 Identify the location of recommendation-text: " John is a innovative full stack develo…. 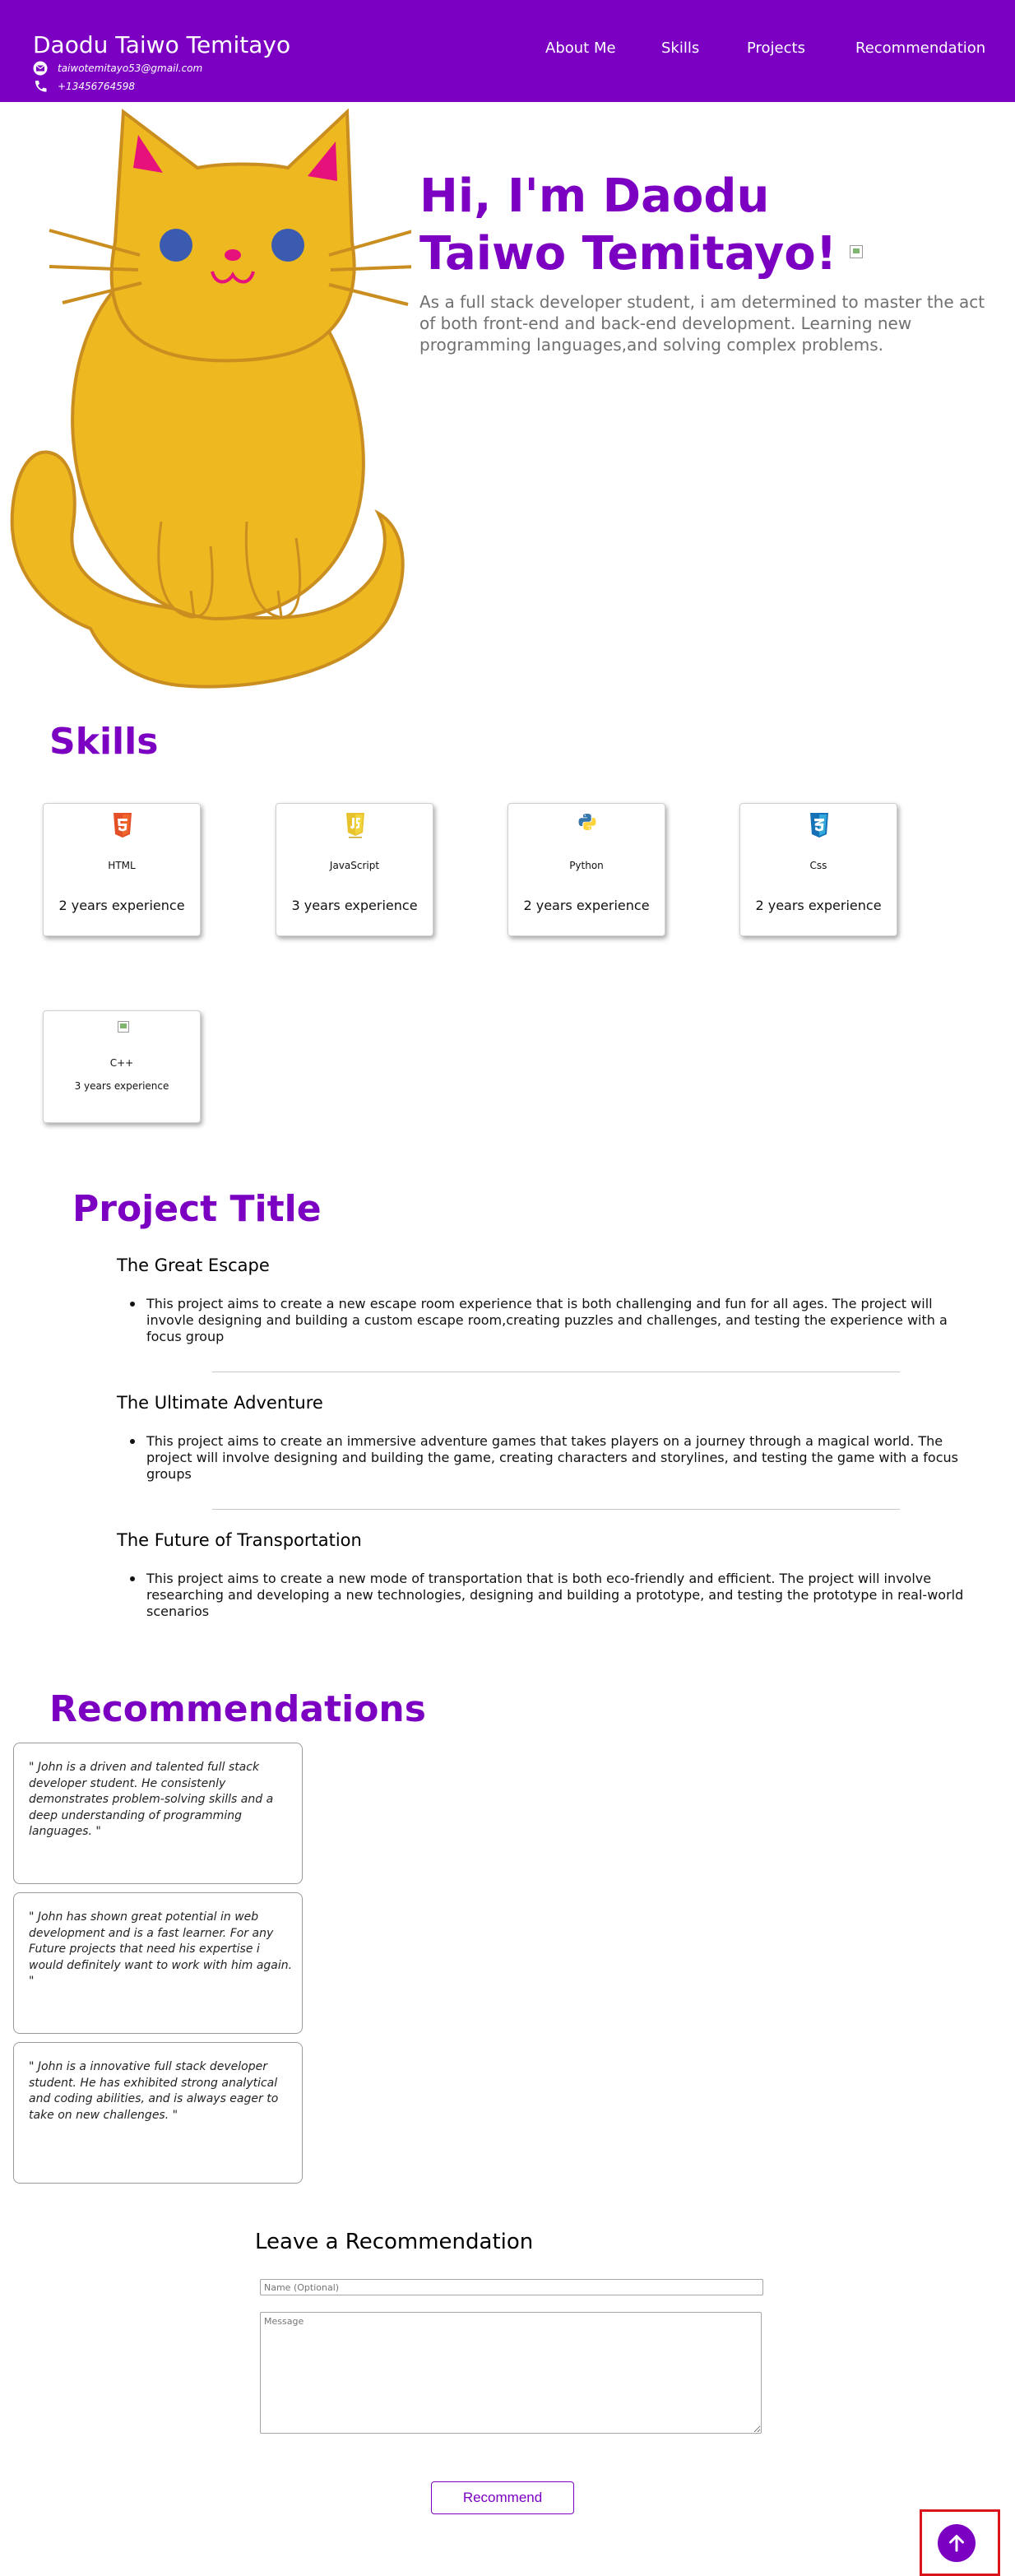
(154, 2091).